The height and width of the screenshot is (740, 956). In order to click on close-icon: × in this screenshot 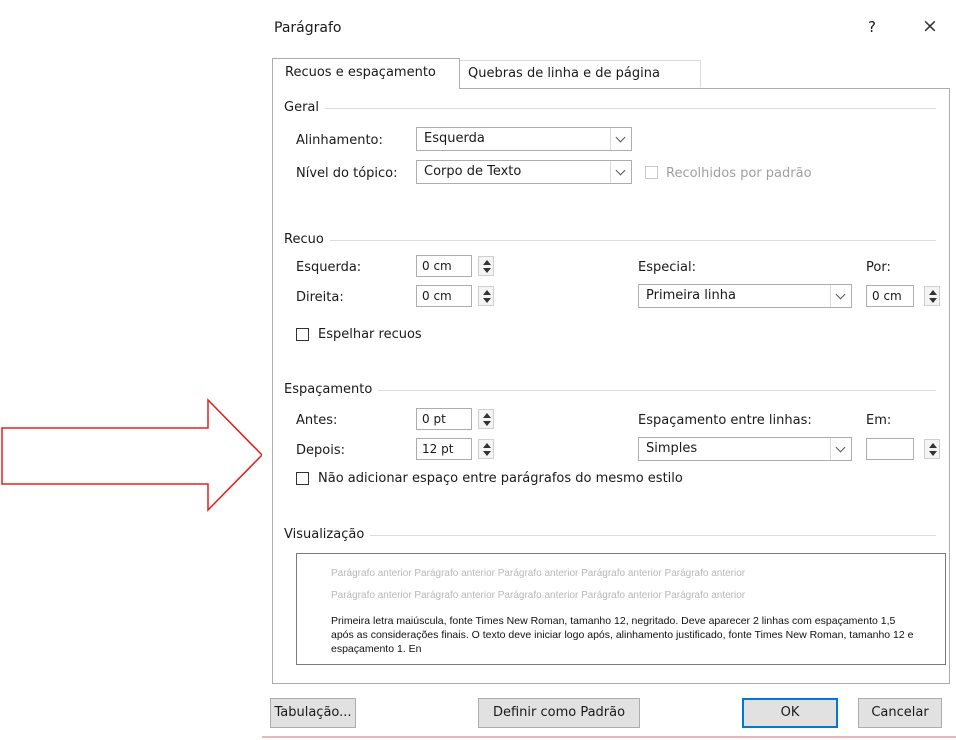, I will do `click(930, 26)`.